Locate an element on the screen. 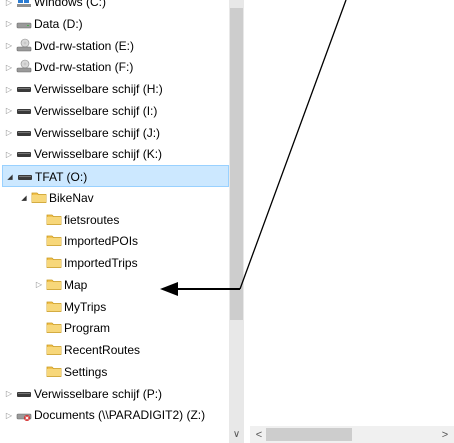  tree-item-label: Verwisselbare schijf (J:) is located at coordinates (97, 132).